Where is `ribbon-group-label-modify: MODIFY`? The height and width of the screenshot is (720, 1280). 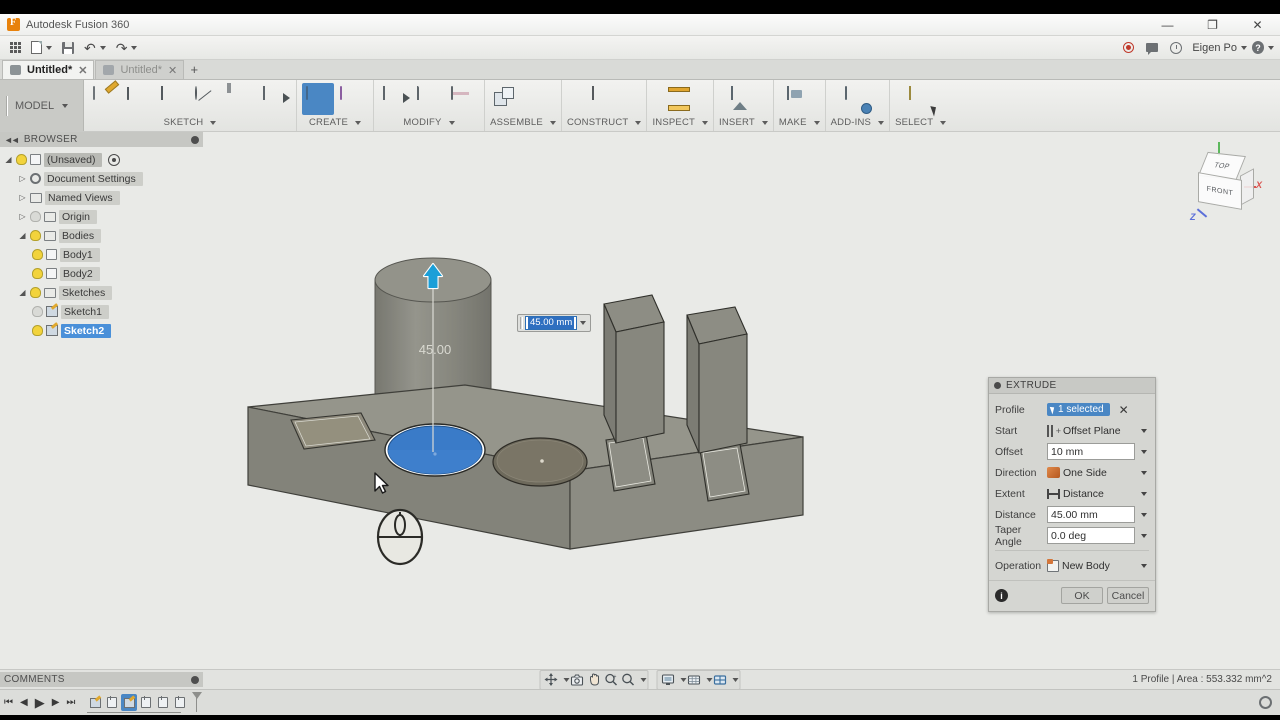
ribbon-group-label-modify: MODIFY is located at coordinates (429, 122).